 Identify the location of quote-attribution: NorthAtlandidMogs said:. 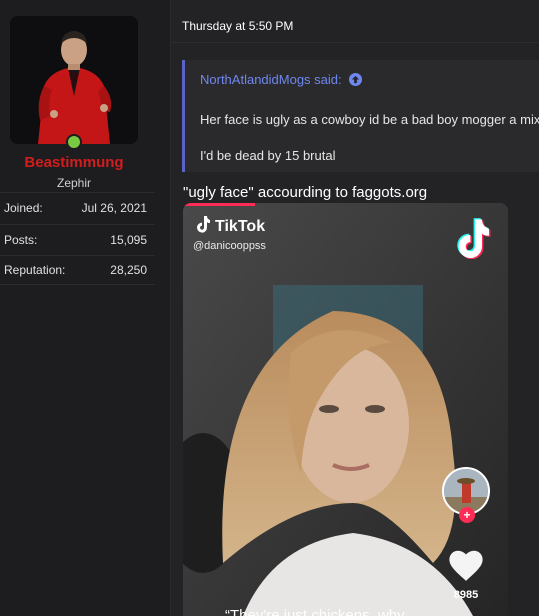
(281, 79).